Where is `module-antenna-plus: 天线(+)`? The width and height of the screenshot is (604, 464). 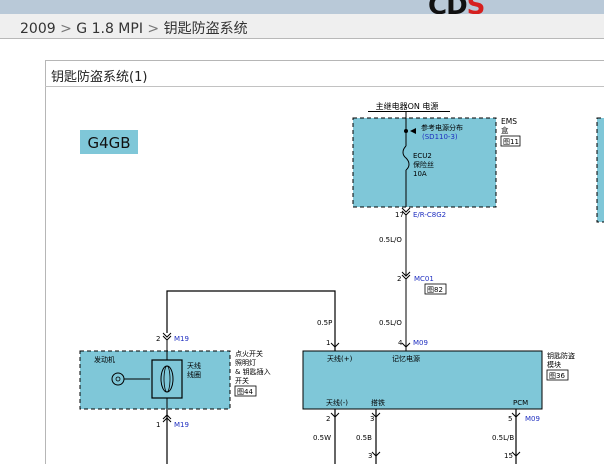 module-antenna-plus: 天线(+) is located at coordinates (340, 358).